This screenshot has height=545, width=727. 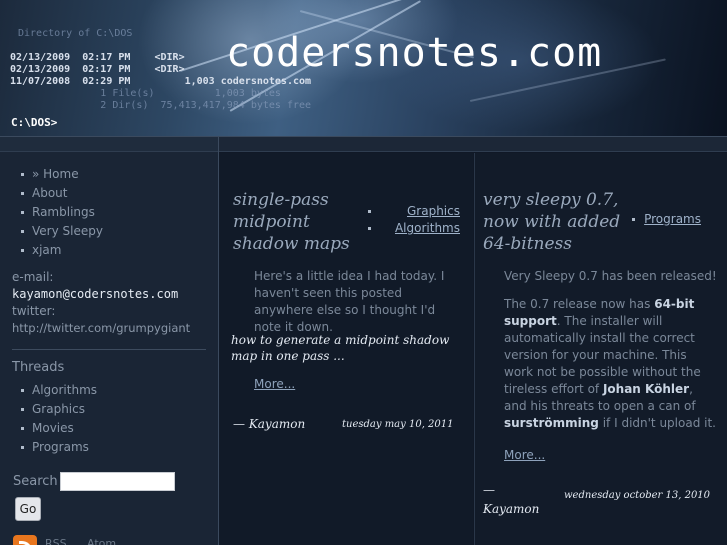 I want to click on email-value: kayamon@codersnotes.com, so click(x=95, y=294).